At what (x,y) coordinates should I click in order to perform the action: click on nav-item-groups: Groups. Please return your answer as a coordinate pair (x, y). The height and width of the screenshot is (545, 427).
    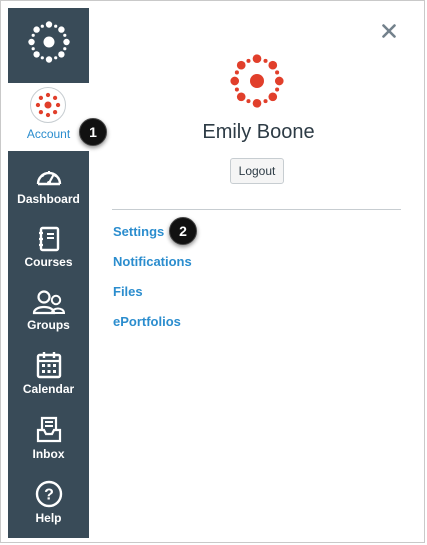
    Looking at the image, I should click on (48, 320).